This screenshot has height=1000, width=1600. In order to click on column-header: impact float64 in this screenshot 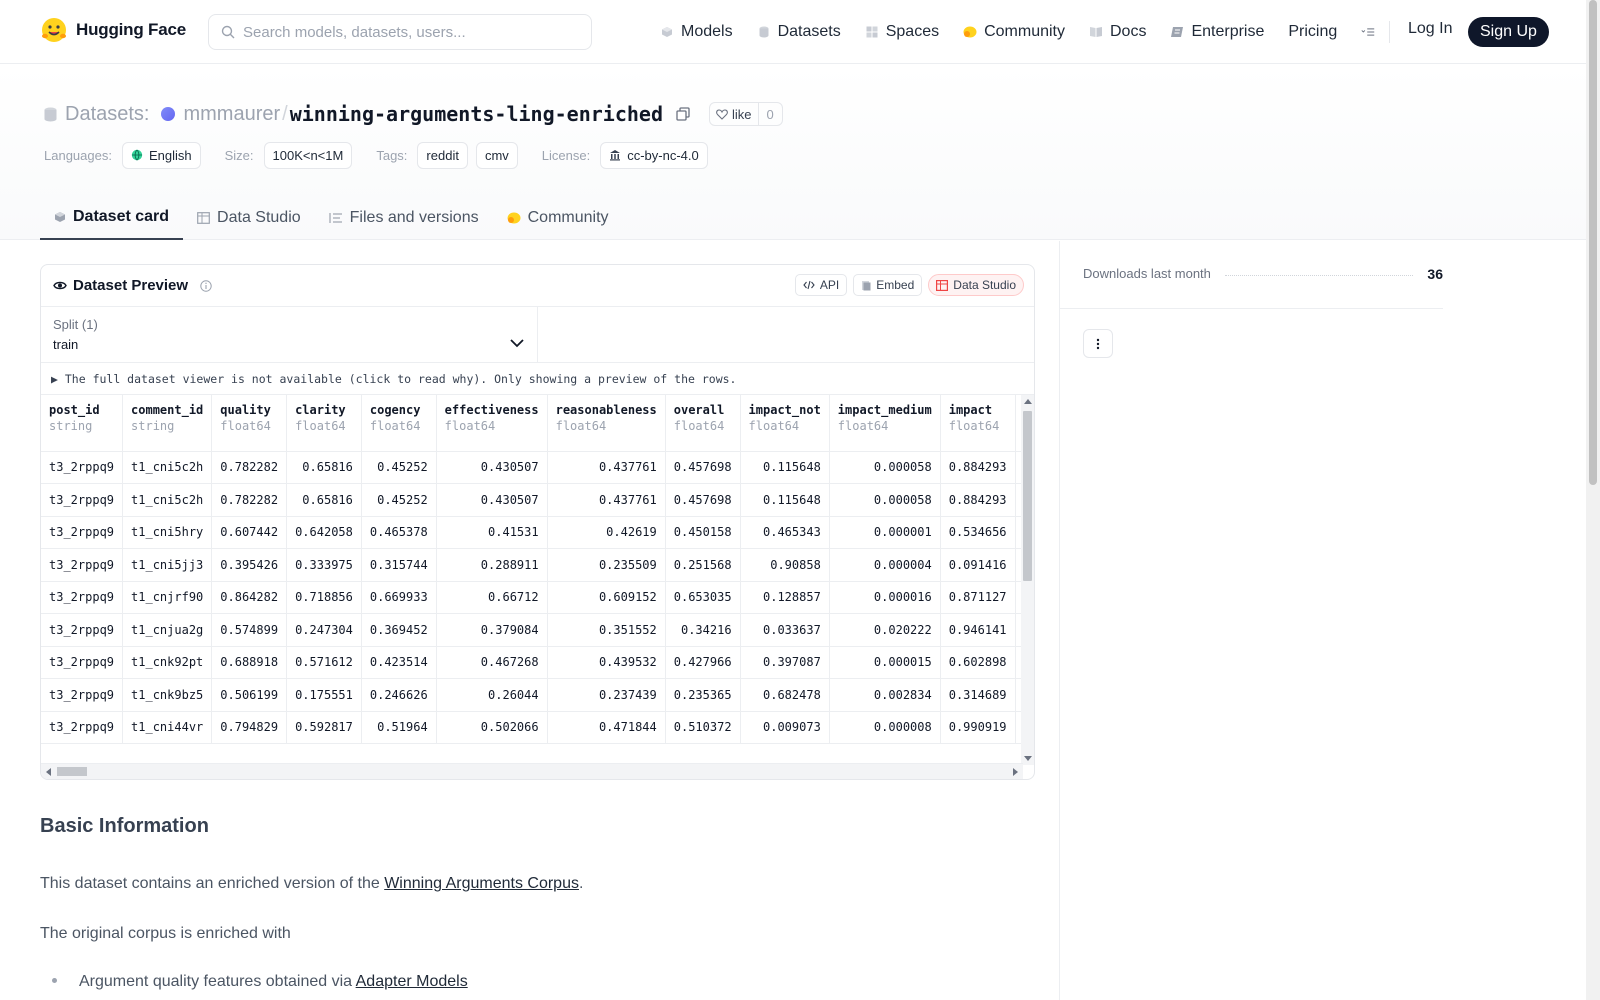, I will do `click(978, 423)`.